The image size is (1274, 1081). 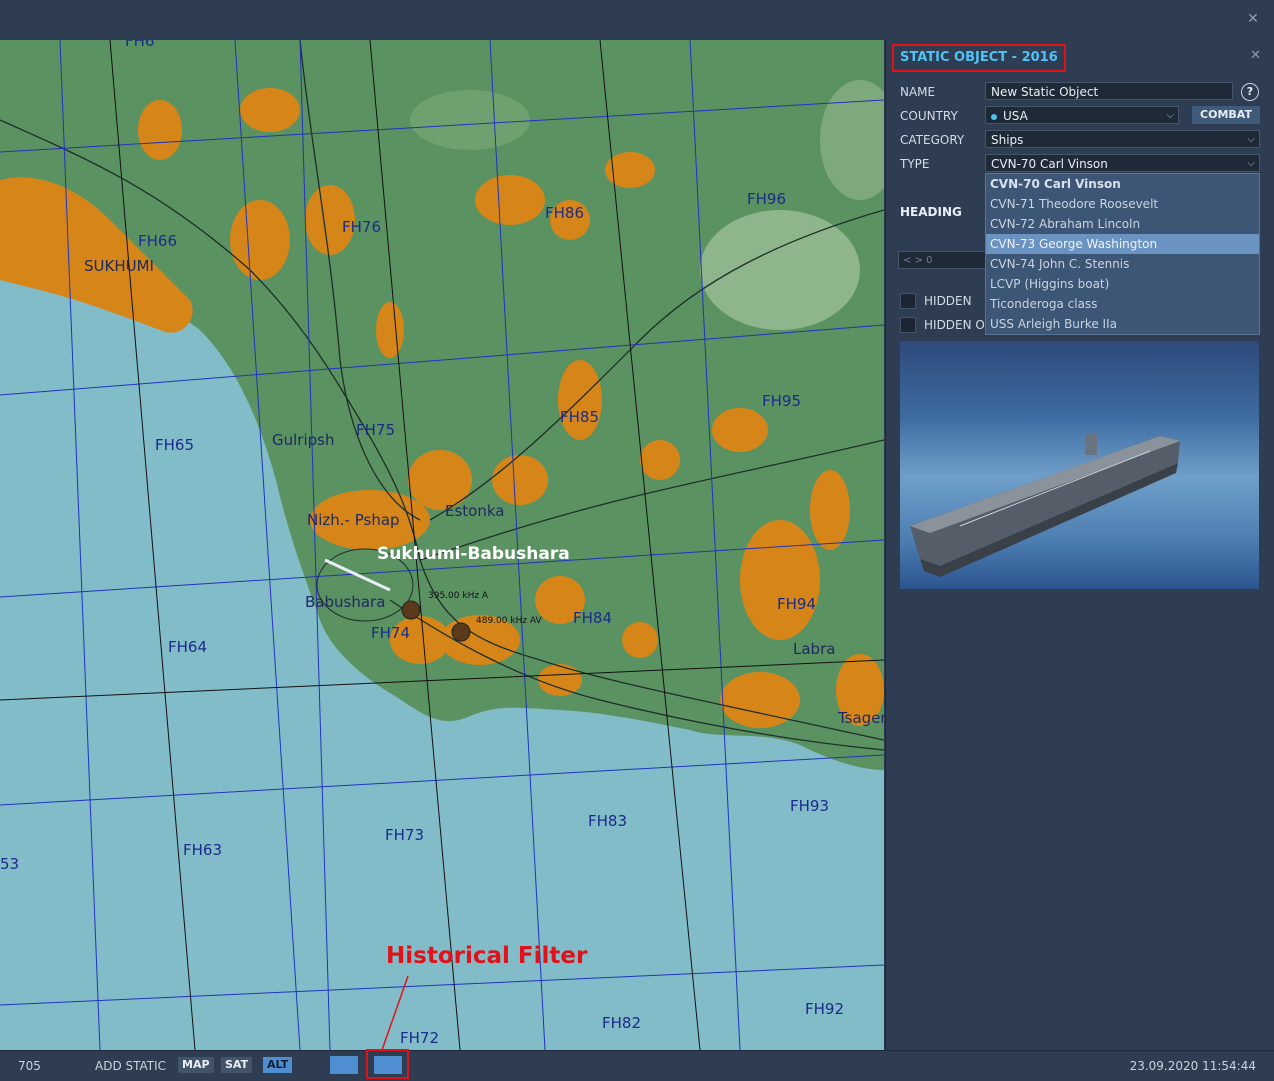 What do you see at coordinates (564, 213) in the screenshot?
I see `grid-label: FH86` at bounding box center [564, 213].